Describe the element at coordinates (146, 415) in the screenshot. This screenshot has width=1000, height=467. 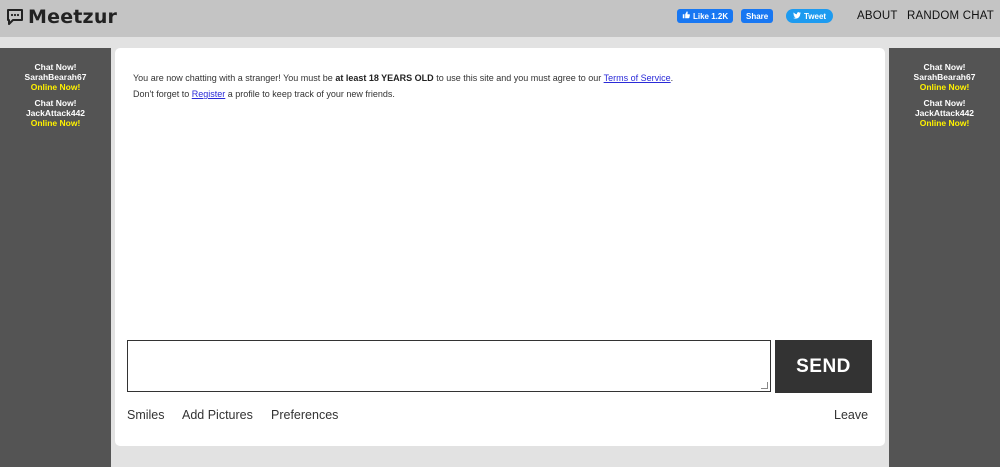
I see `smiles-link: Smiles` at that location.